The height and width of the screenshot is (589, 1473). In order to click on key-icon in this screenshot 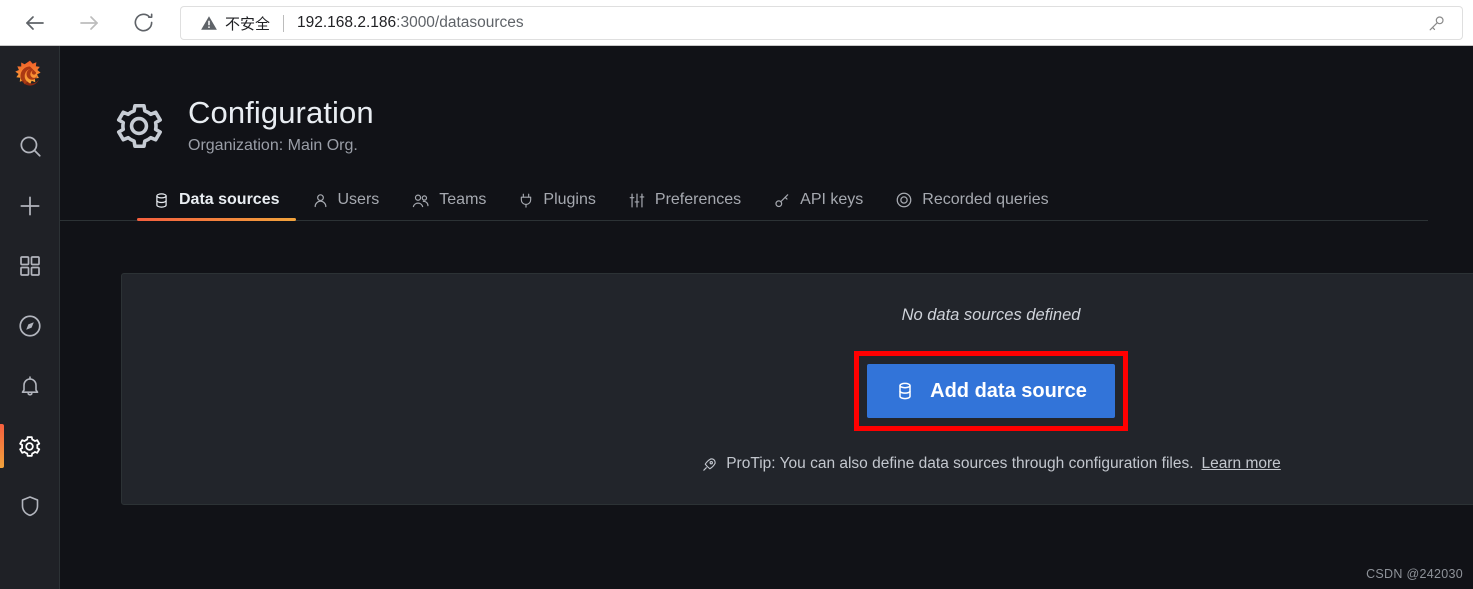, I will do `click(782, 200)`.